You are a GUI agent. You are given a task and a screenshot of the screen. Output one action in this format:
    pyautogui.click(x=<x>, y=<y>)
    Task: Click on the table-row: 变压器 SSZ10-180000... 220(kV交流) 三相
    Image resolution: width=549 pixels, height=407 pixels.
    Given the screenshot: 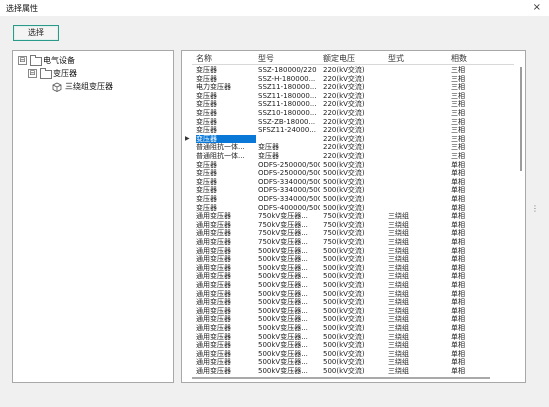 What is the action you would take?
    pyautogui.click(x=353, y=113)
    